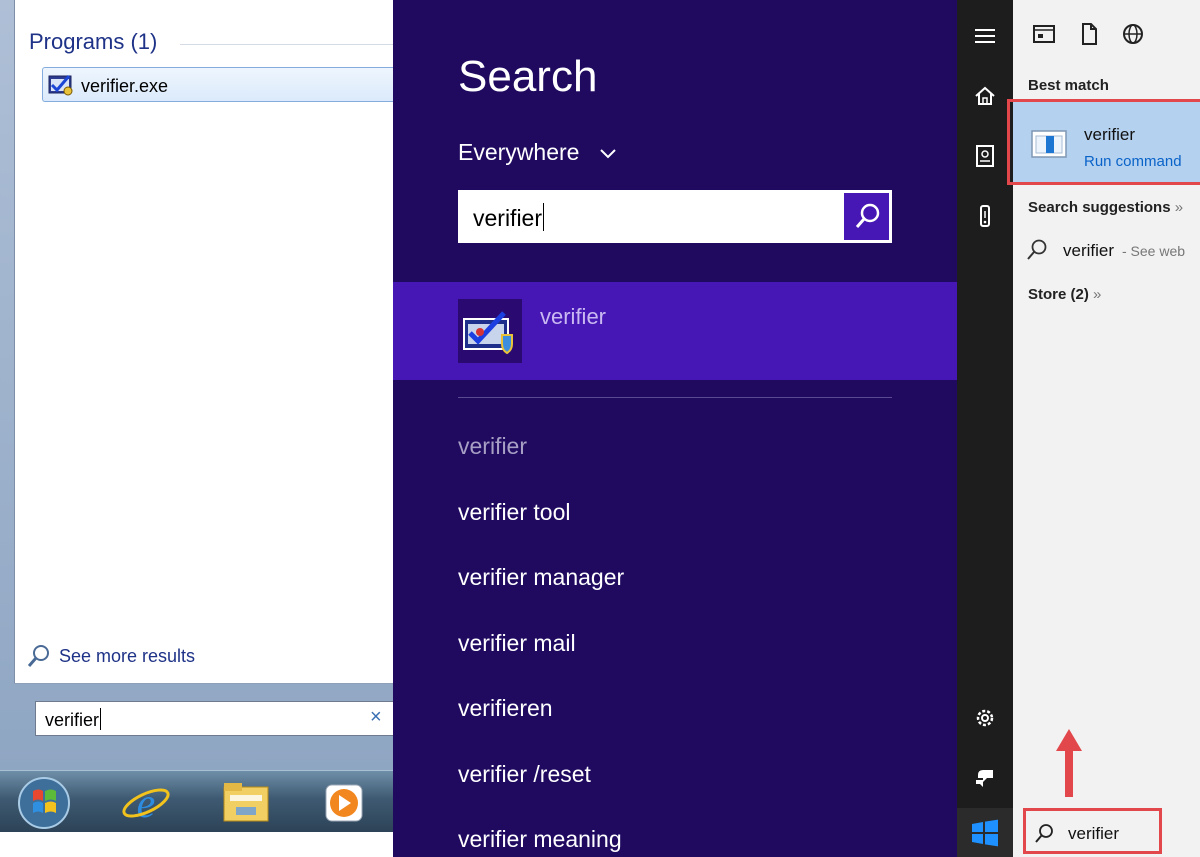  Describe the element at coordinates (214, 718) in the screenshot. I see `start-search-input: verifier ×` at that location.